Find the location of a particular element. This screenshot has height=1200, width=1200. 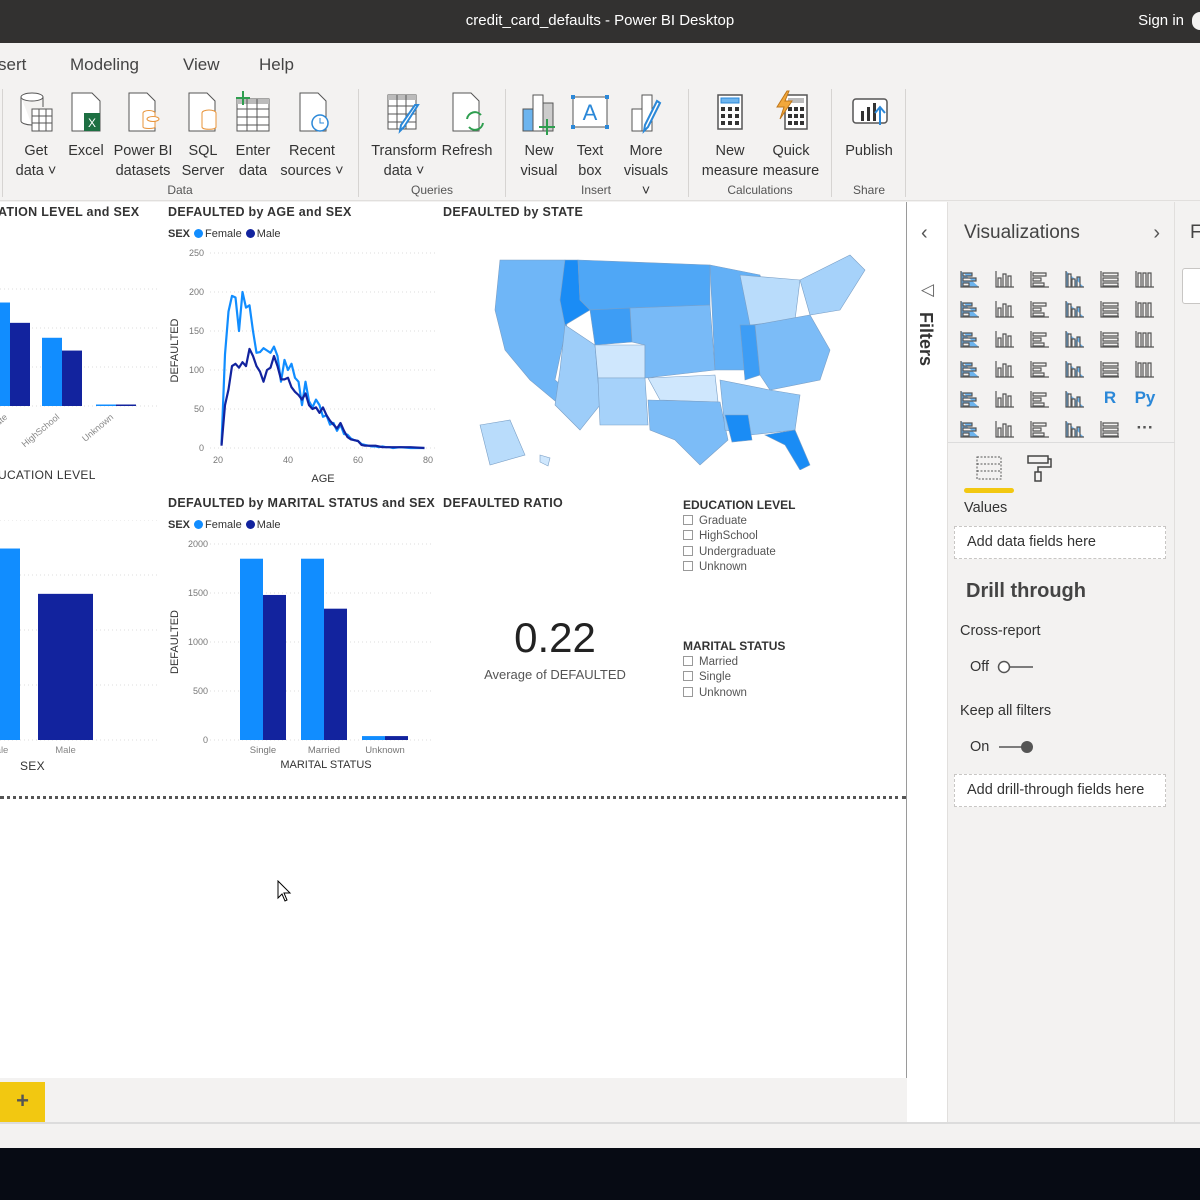

clustered-bar-icon is located at coordinates (1040, 279).